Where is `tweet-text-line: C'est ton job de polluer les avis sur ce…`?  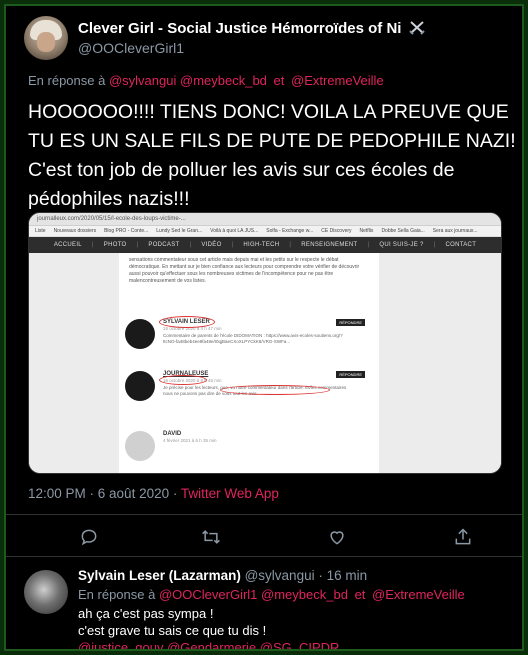
tweet-text-line: C'est ton job de polluer les avis sur ce… is located at coordinates (241, 170).